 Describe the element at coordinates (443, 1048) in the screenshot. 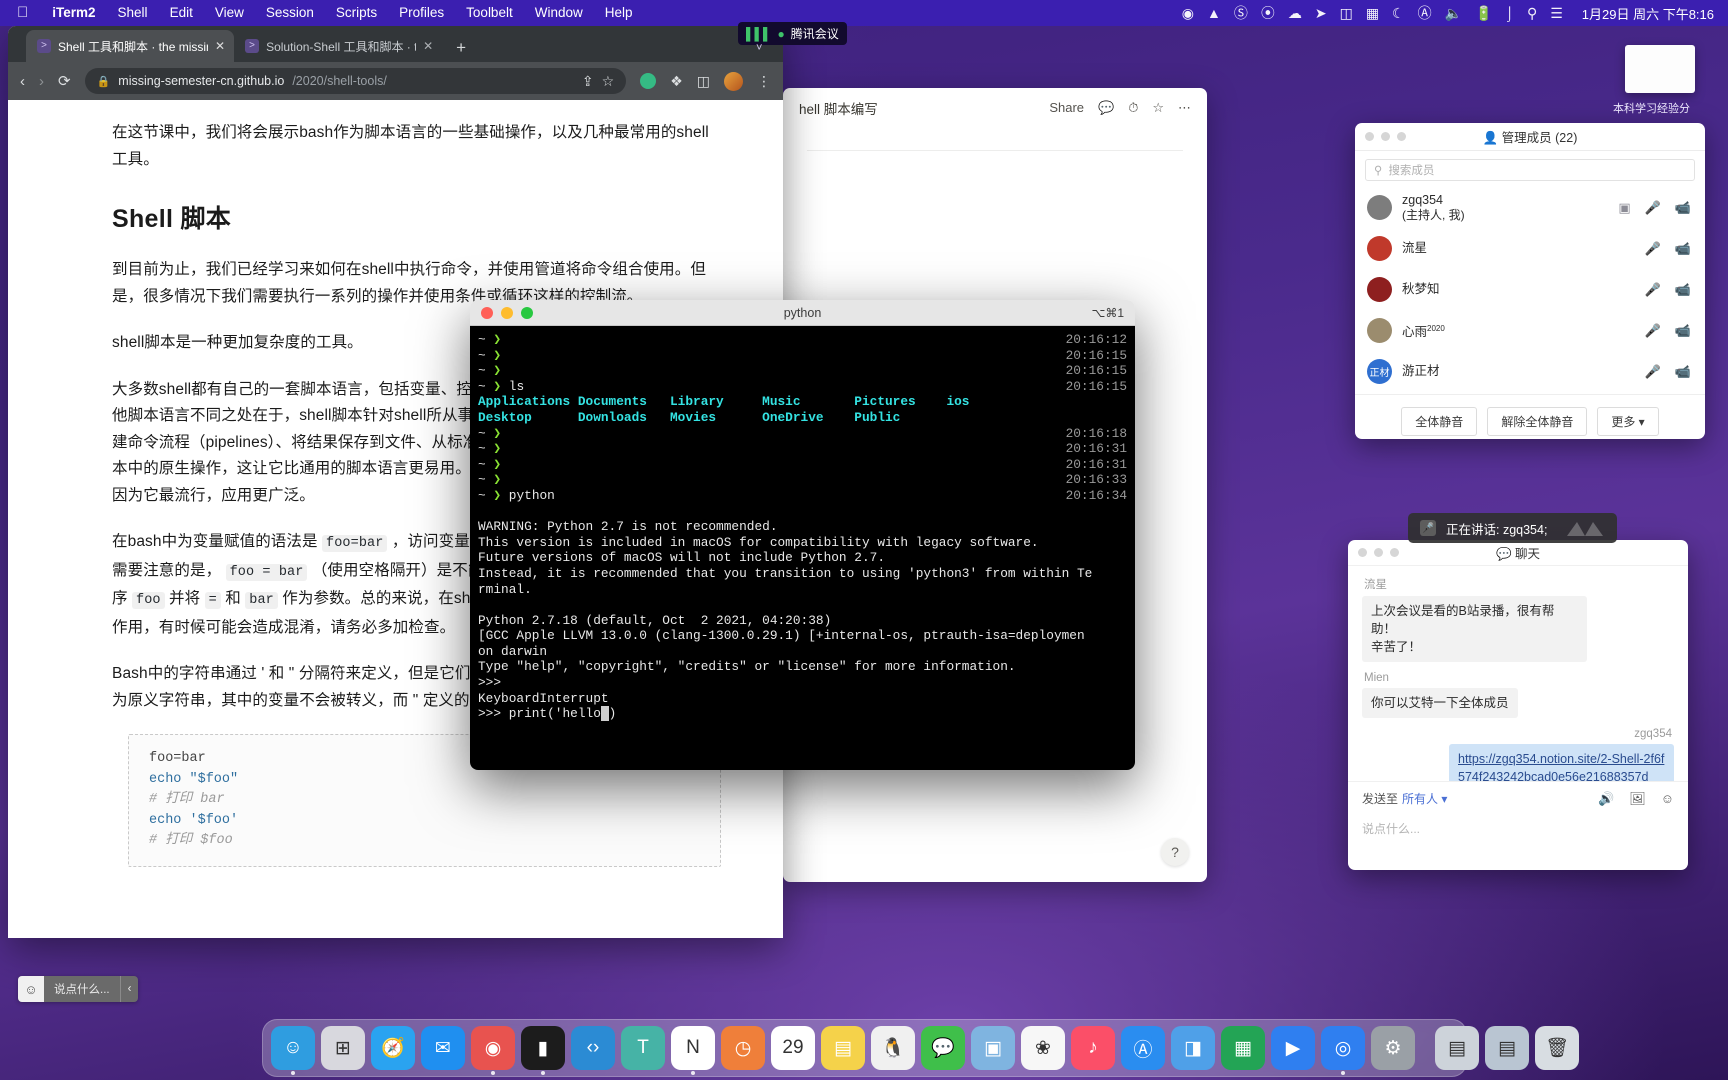

I see `dock-item-mail-icon: ✉` at that location.